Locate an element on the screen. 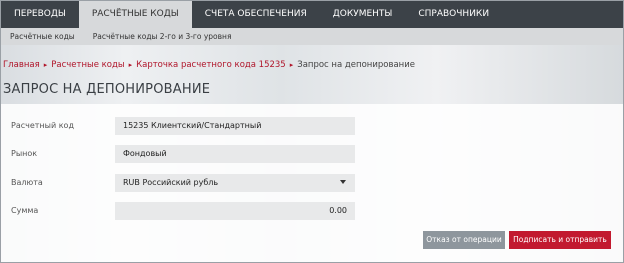  market-value: Фондовый is located at coordinates (145, 153).